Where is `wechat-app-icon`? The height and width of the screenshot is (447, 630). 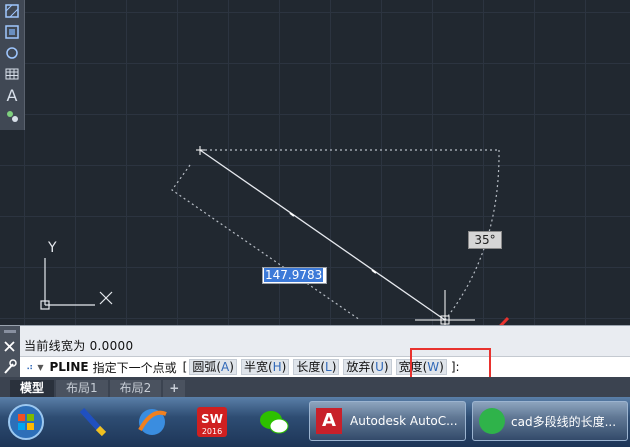 wechat-app-icon is located at coordinates (274, 422).